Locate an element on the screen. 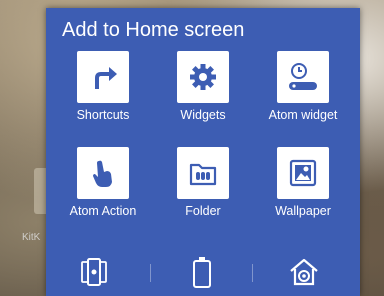  widgets-option: Widgets is located at coordinates (203, 96).